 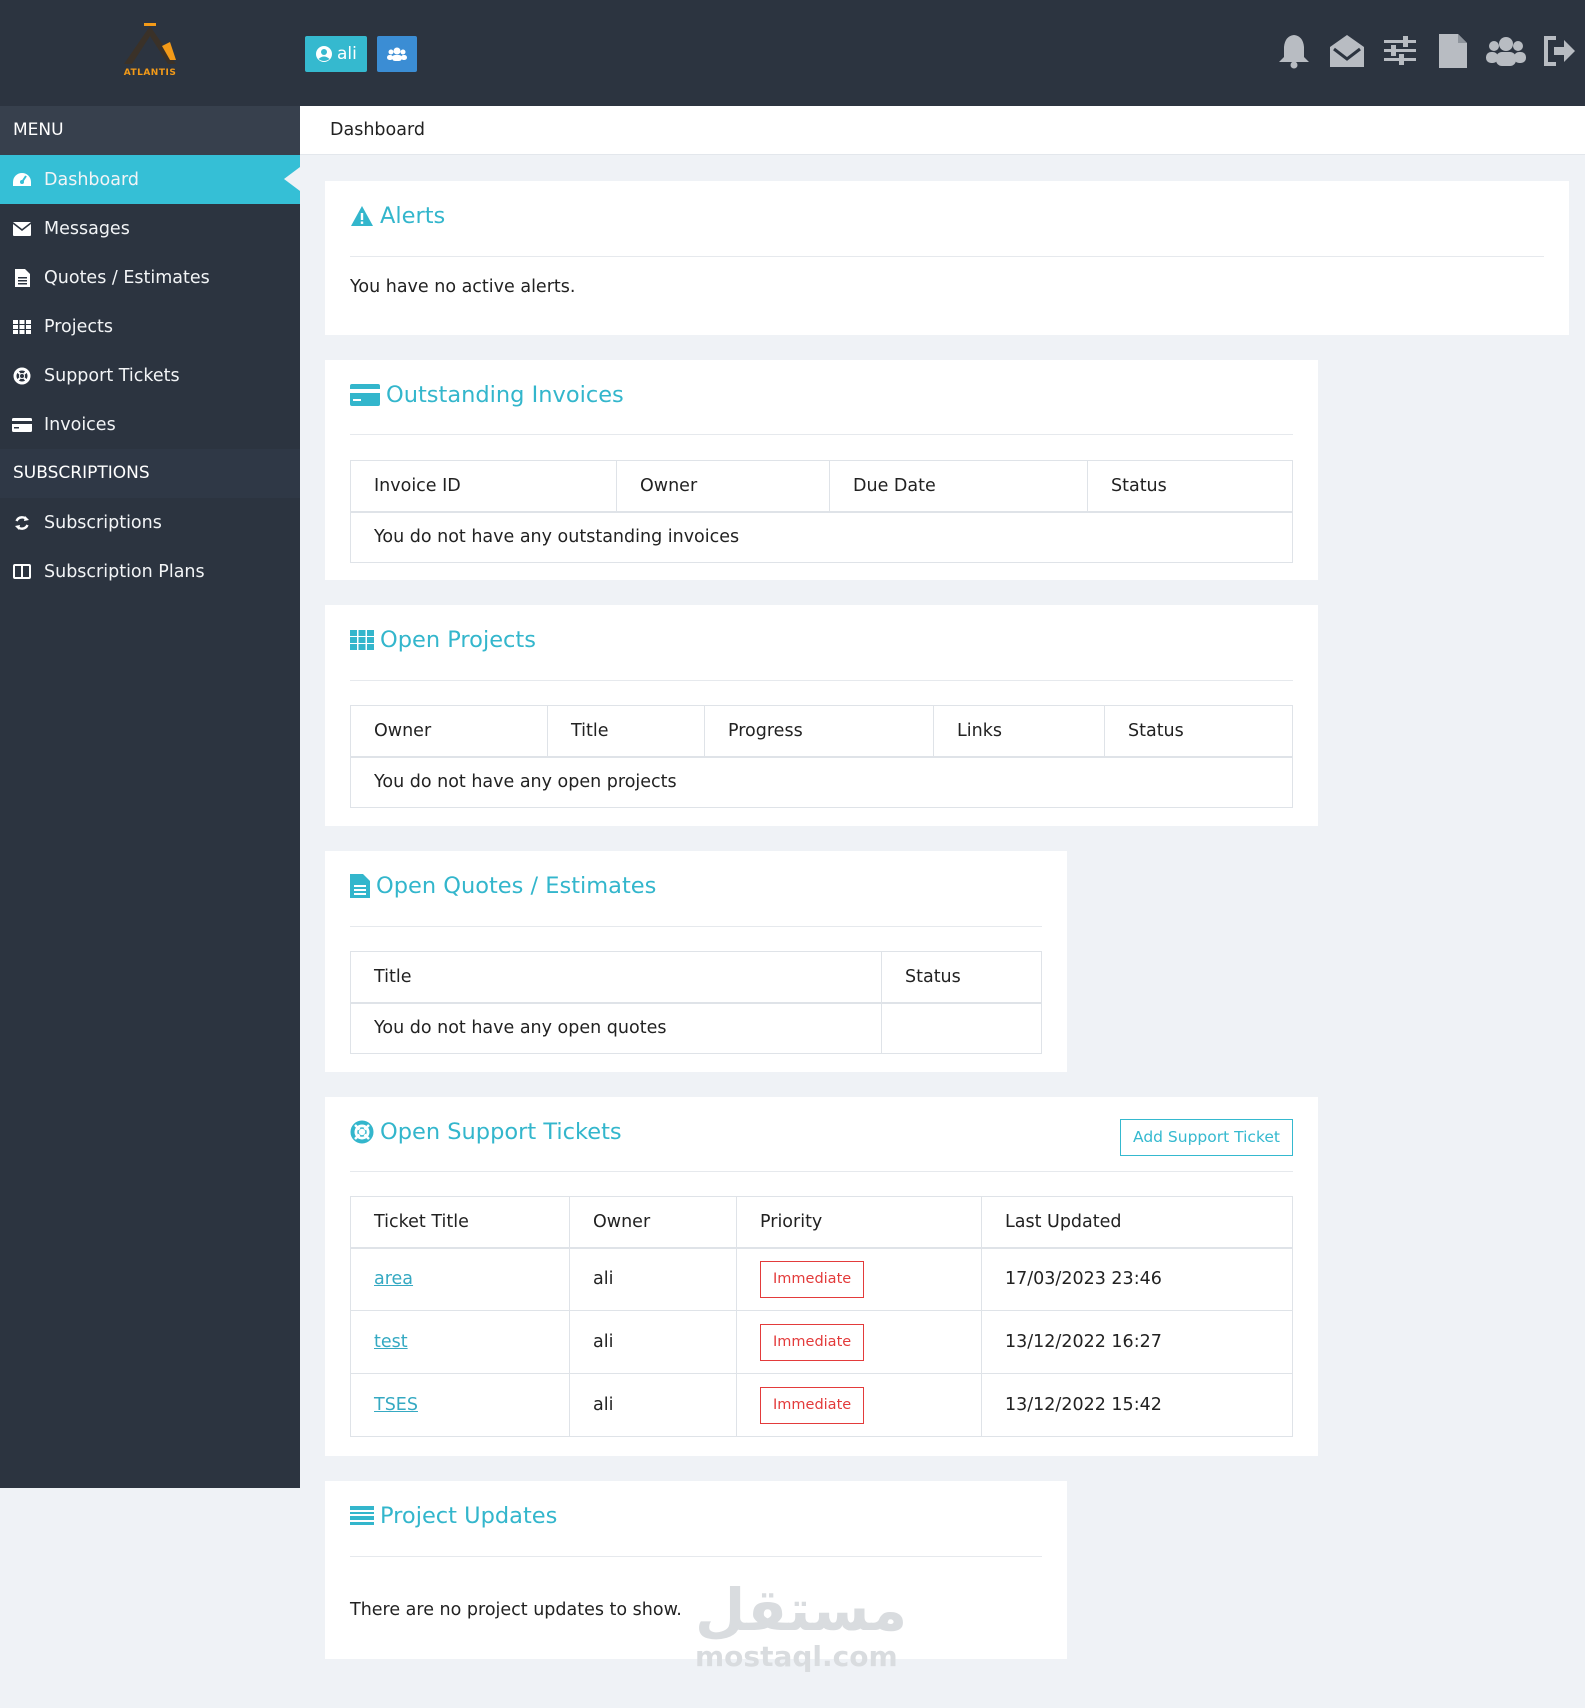 What do you see at coordinates (377, 130) in the screenshot?
I see `breadcrumb-current: Dashboard` at bounding box center [377, 130].